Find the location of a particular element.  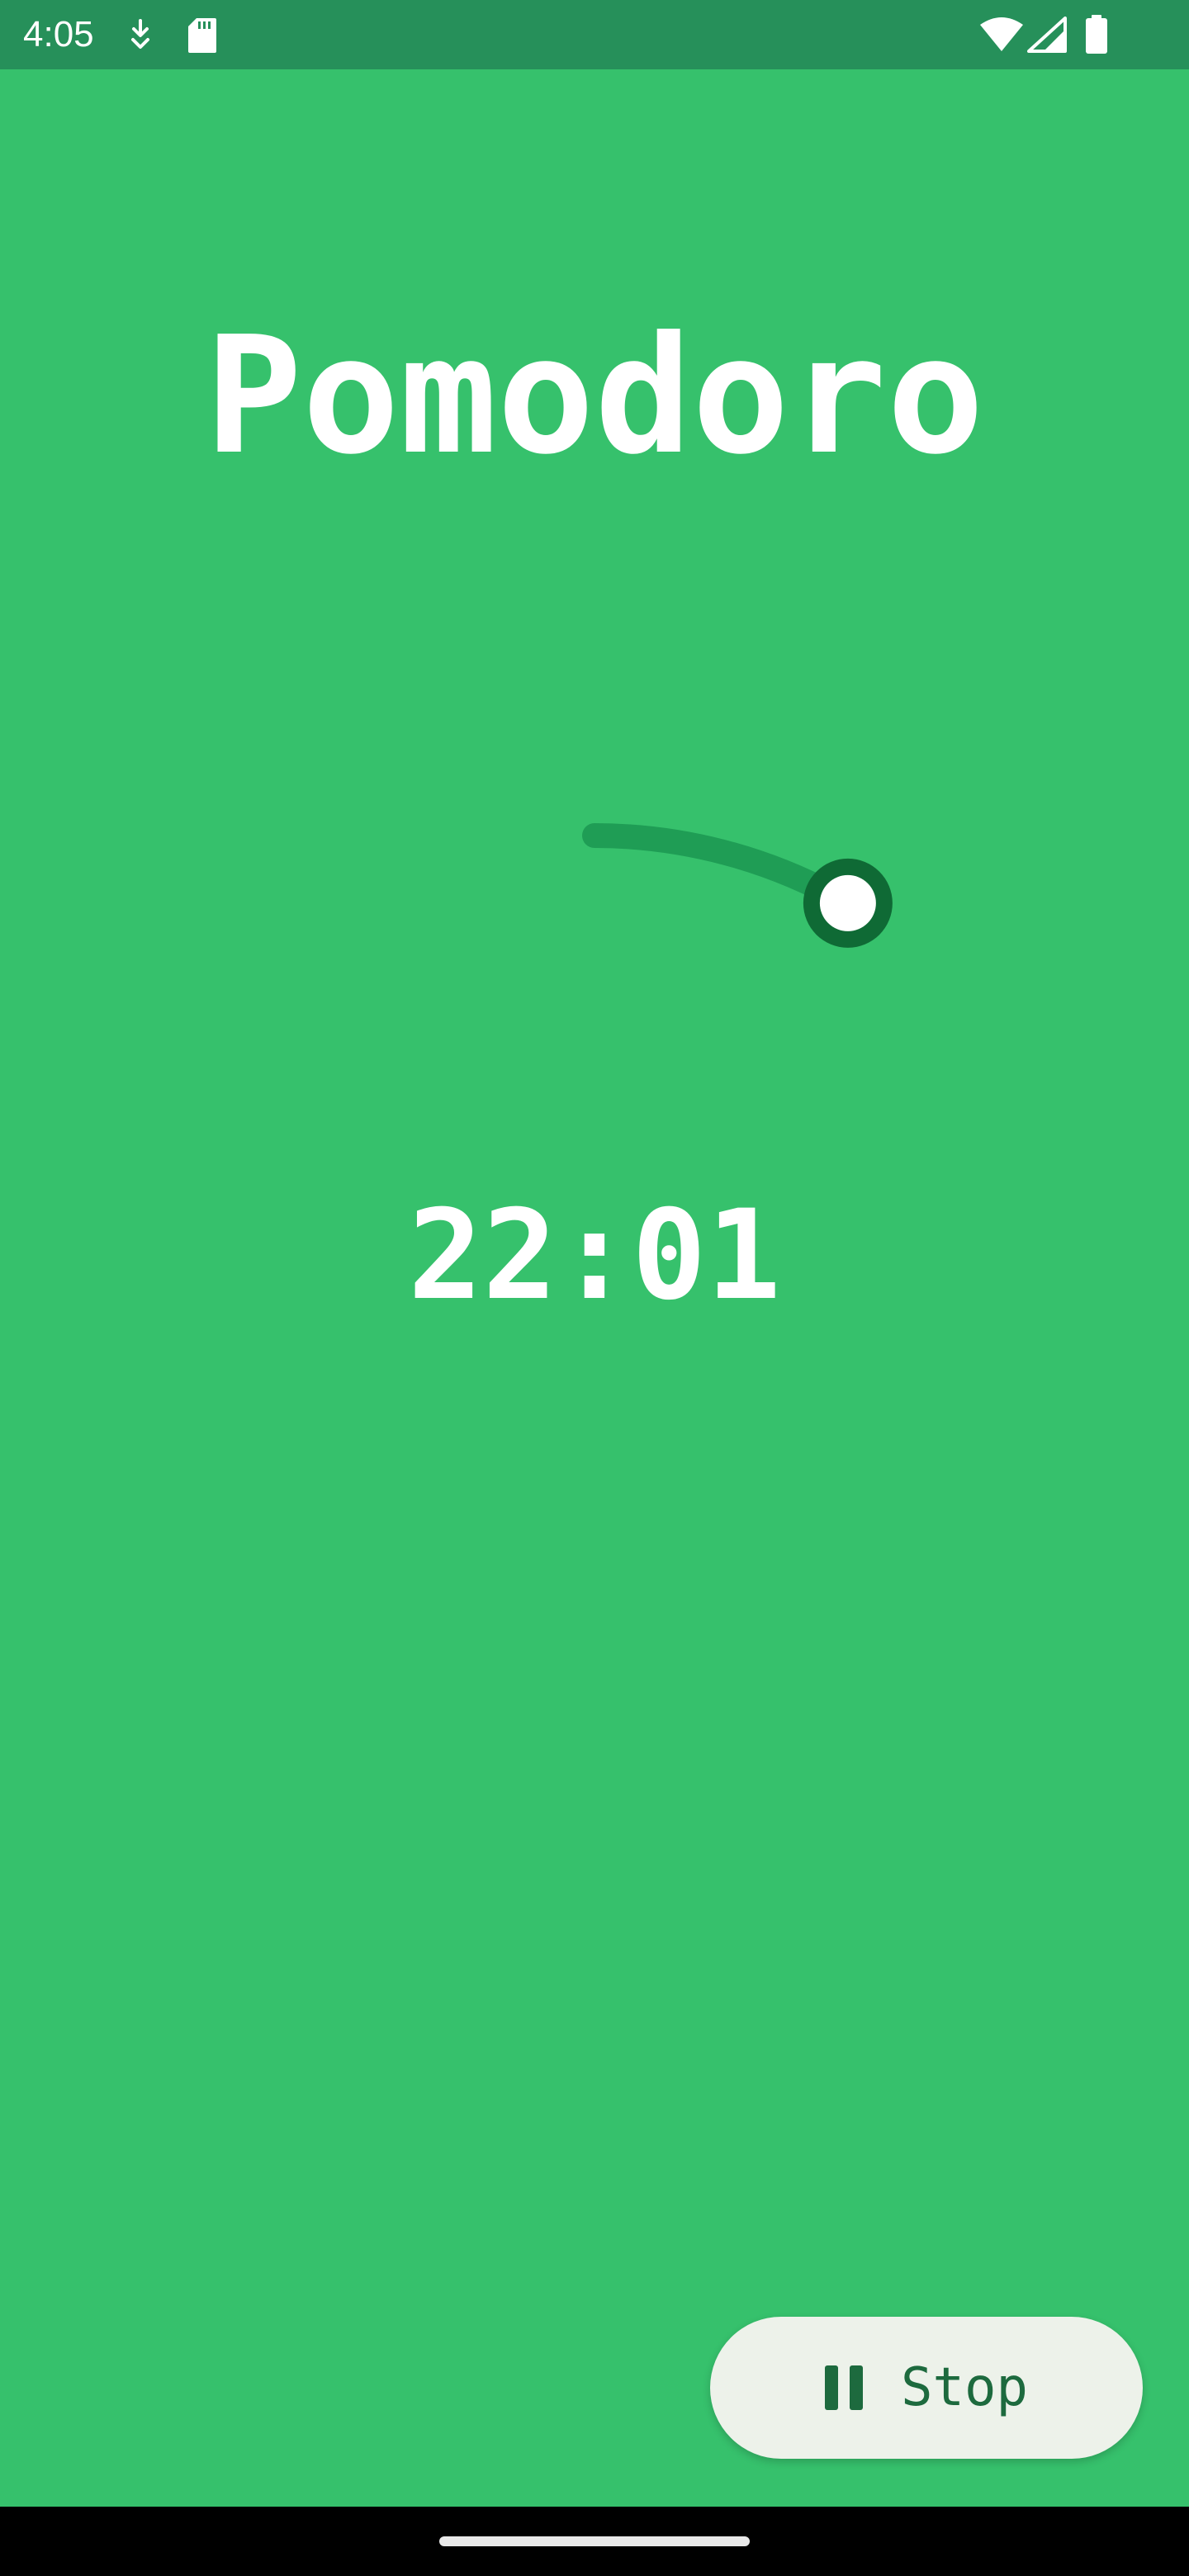

home-gesture-handle is located at coordinates (594, 2541).